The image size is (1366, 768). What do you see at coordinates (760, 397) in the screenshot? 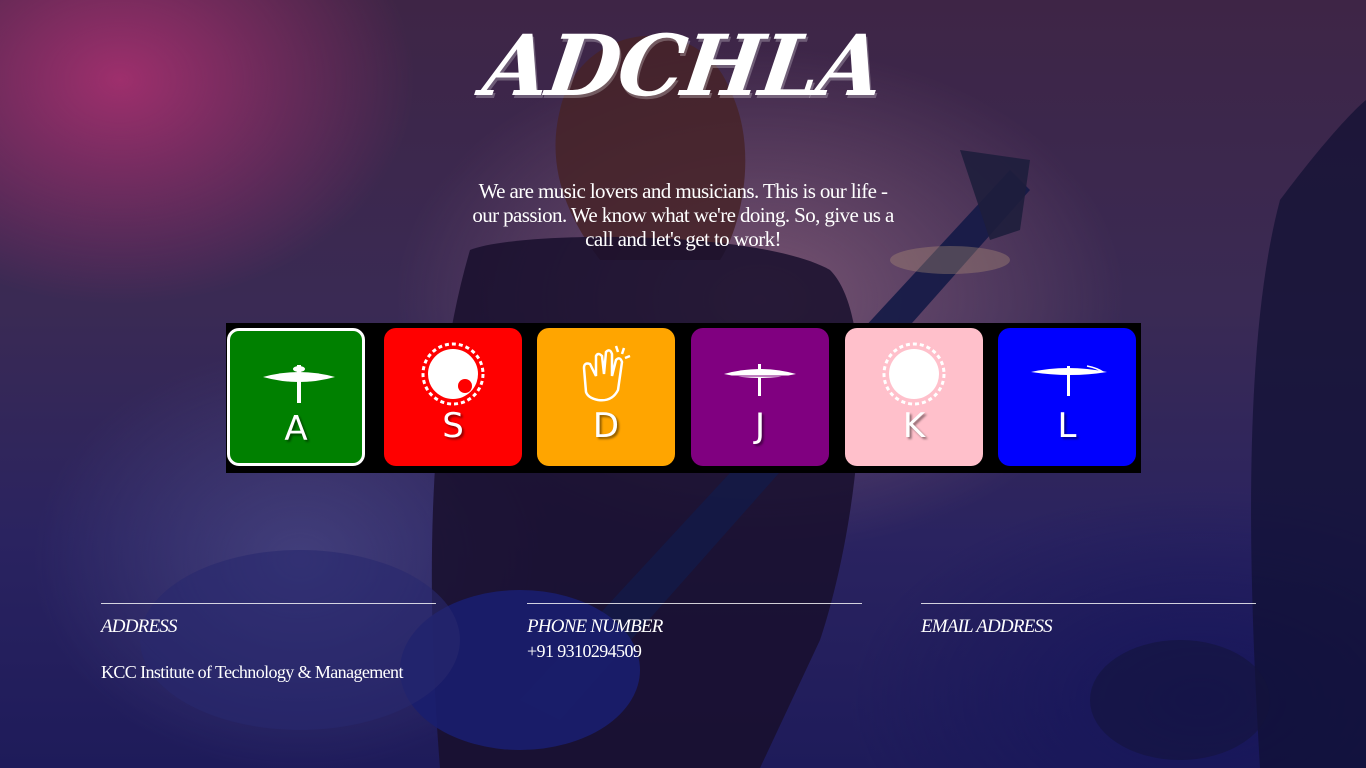
I see `drum-pad-j: J` at bounding box center [760, 397].